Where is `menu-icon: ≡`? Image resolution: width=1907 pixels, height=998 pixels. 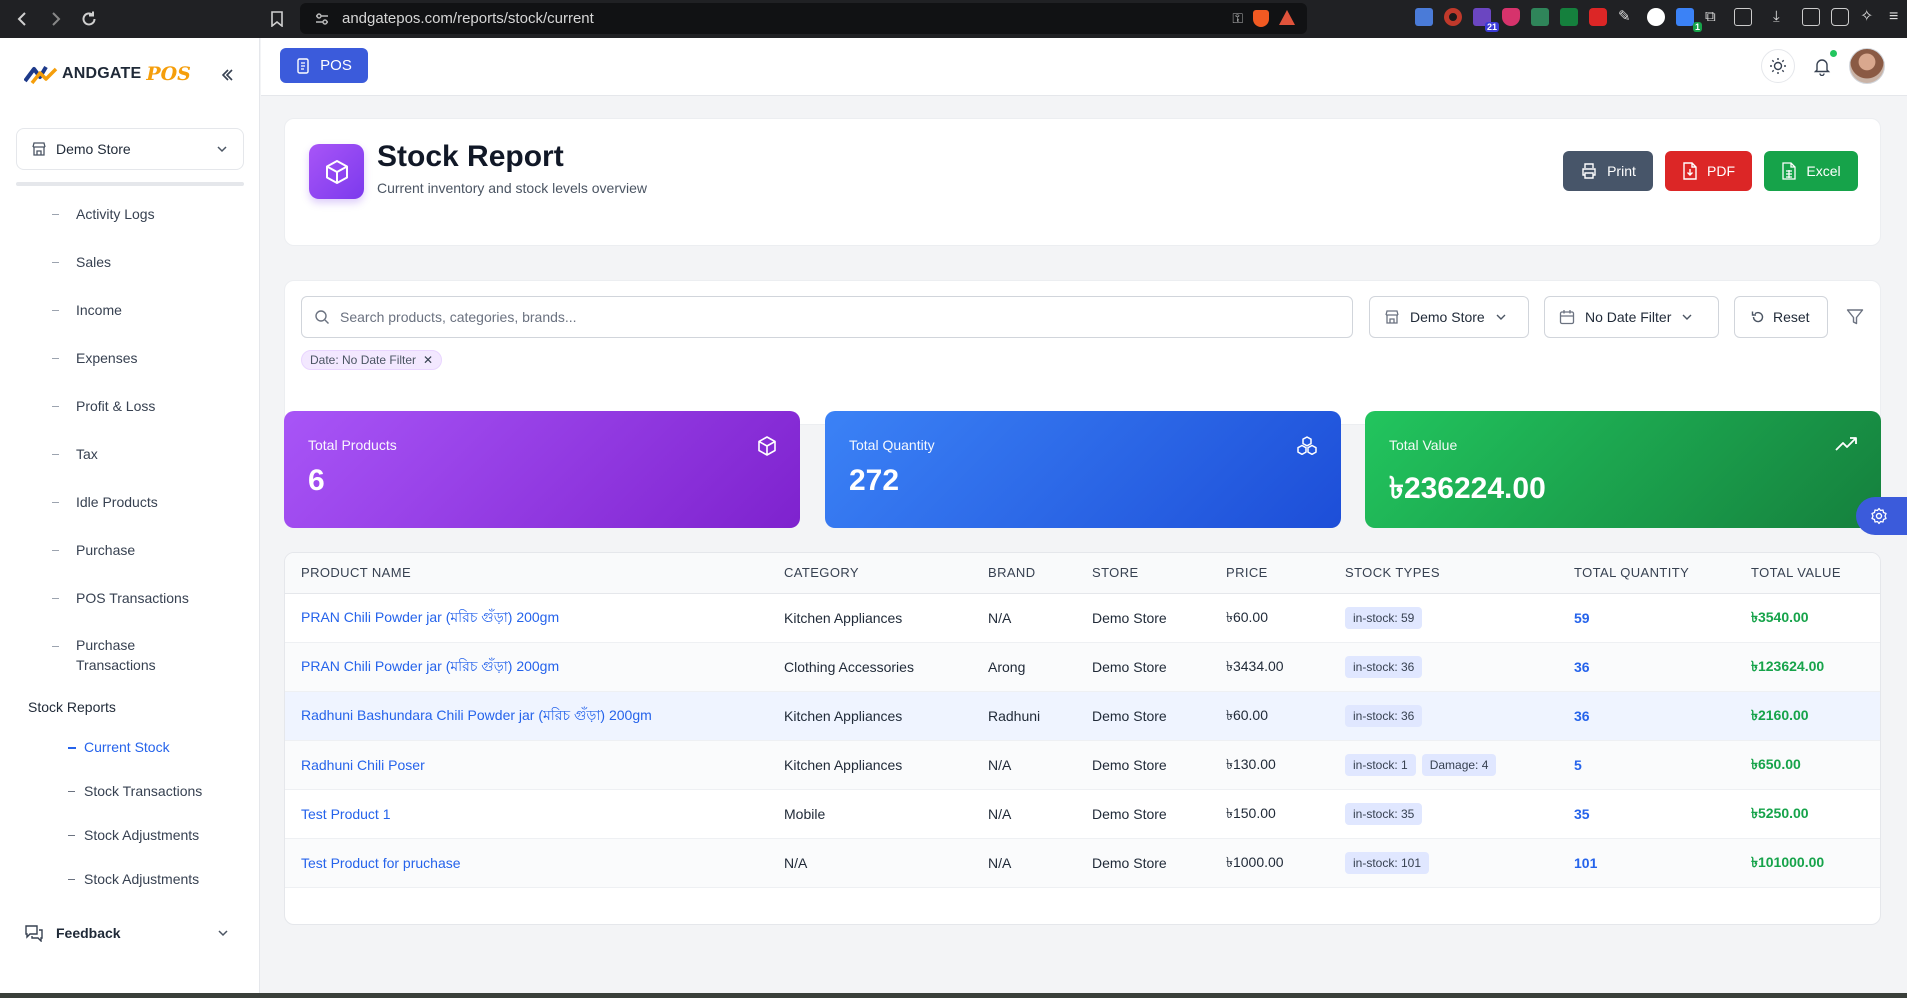 menu-icon: ≡ is located at coordinates (1898, 17).